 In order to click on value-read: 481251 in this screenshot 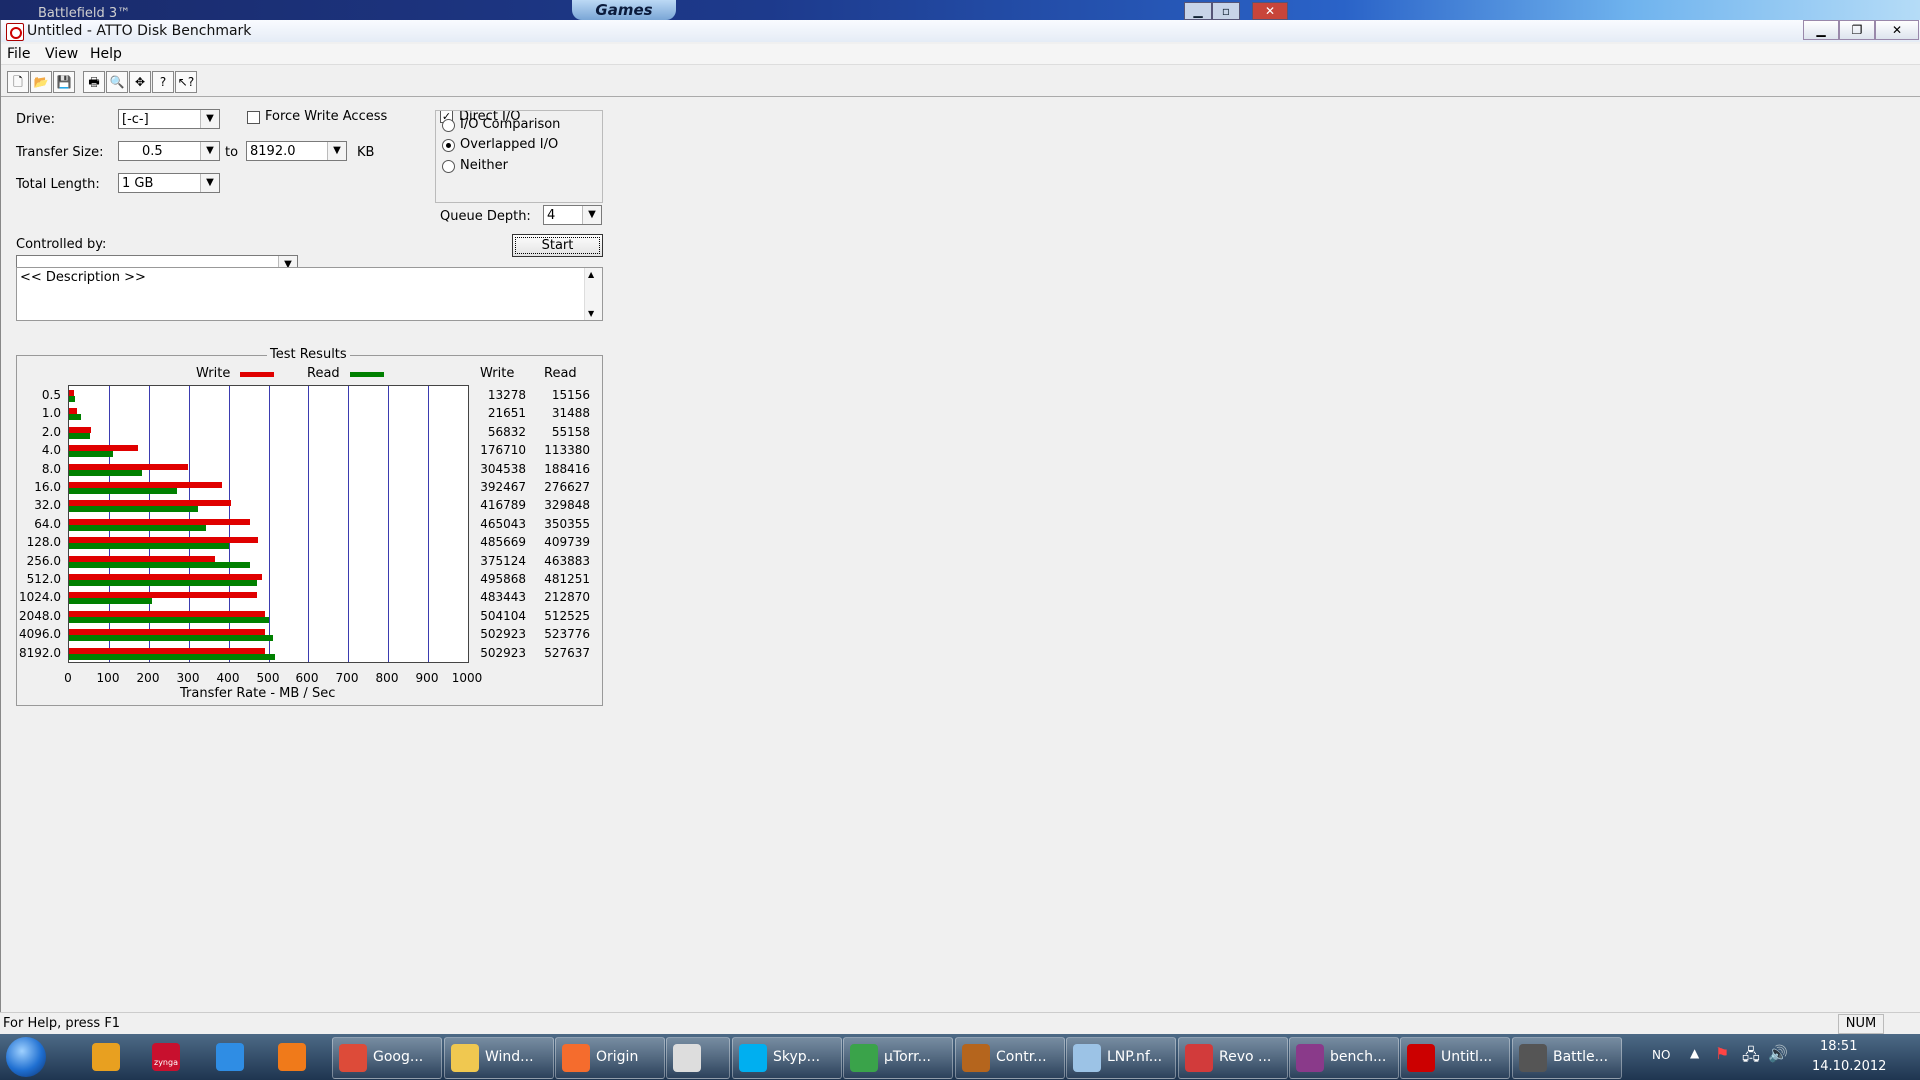, I will do `click(567, 579)`.